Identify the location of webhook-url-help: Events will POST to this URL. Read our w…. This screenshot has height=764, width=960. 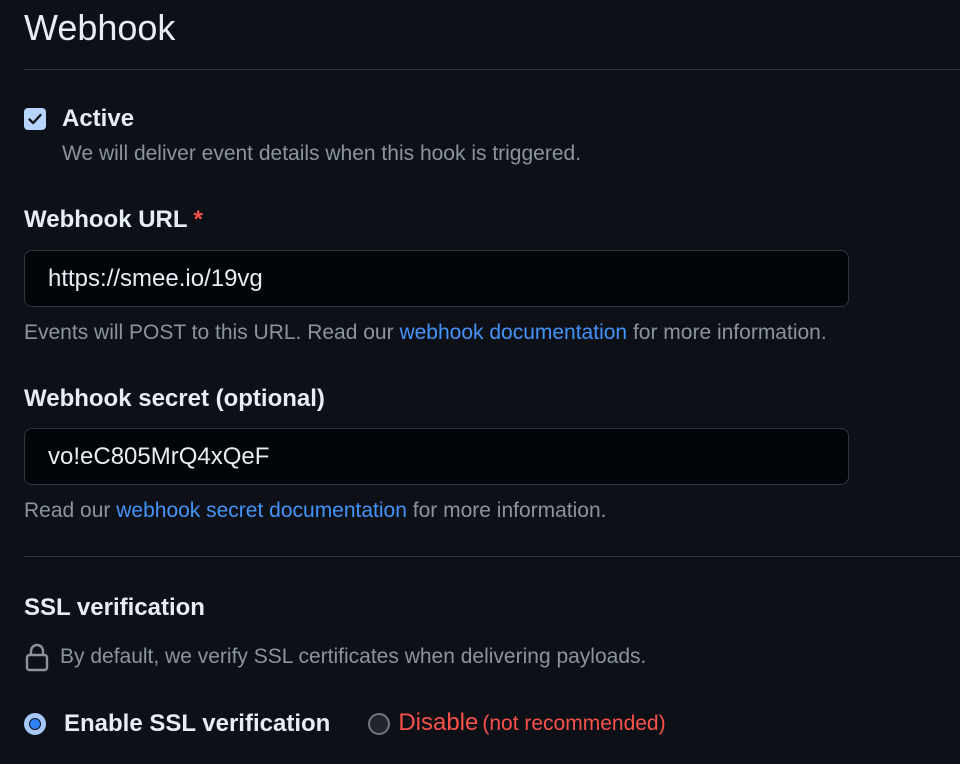
(425, 333).